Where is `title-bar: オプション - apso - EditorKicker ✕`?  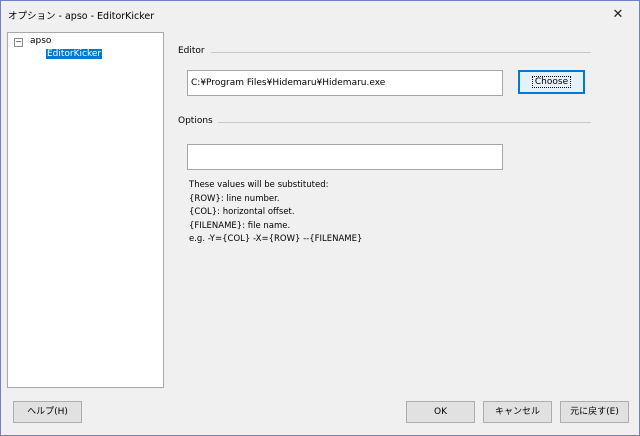
title-bar: オプション - apso - EditorKicker ✕ is located at coordinates (320, 14).